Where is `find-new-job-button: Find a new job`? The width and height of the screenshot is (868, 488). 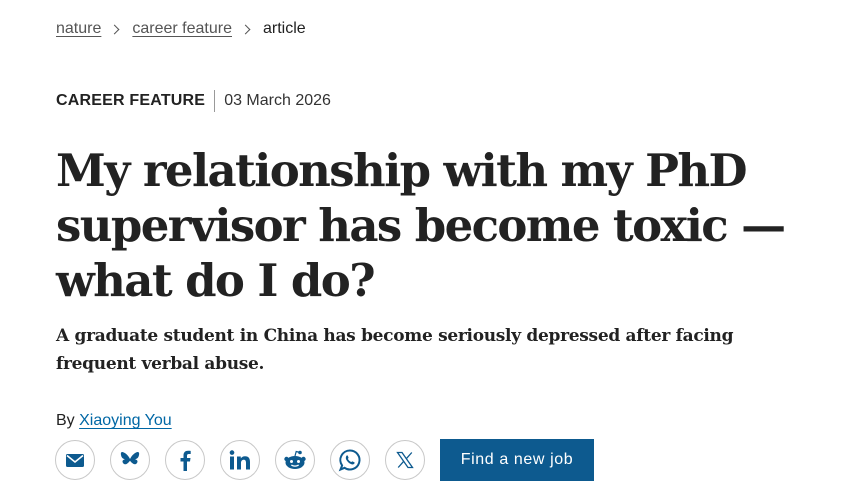
find-new-job-button: Find a new job is located at coordinates (517, 460).